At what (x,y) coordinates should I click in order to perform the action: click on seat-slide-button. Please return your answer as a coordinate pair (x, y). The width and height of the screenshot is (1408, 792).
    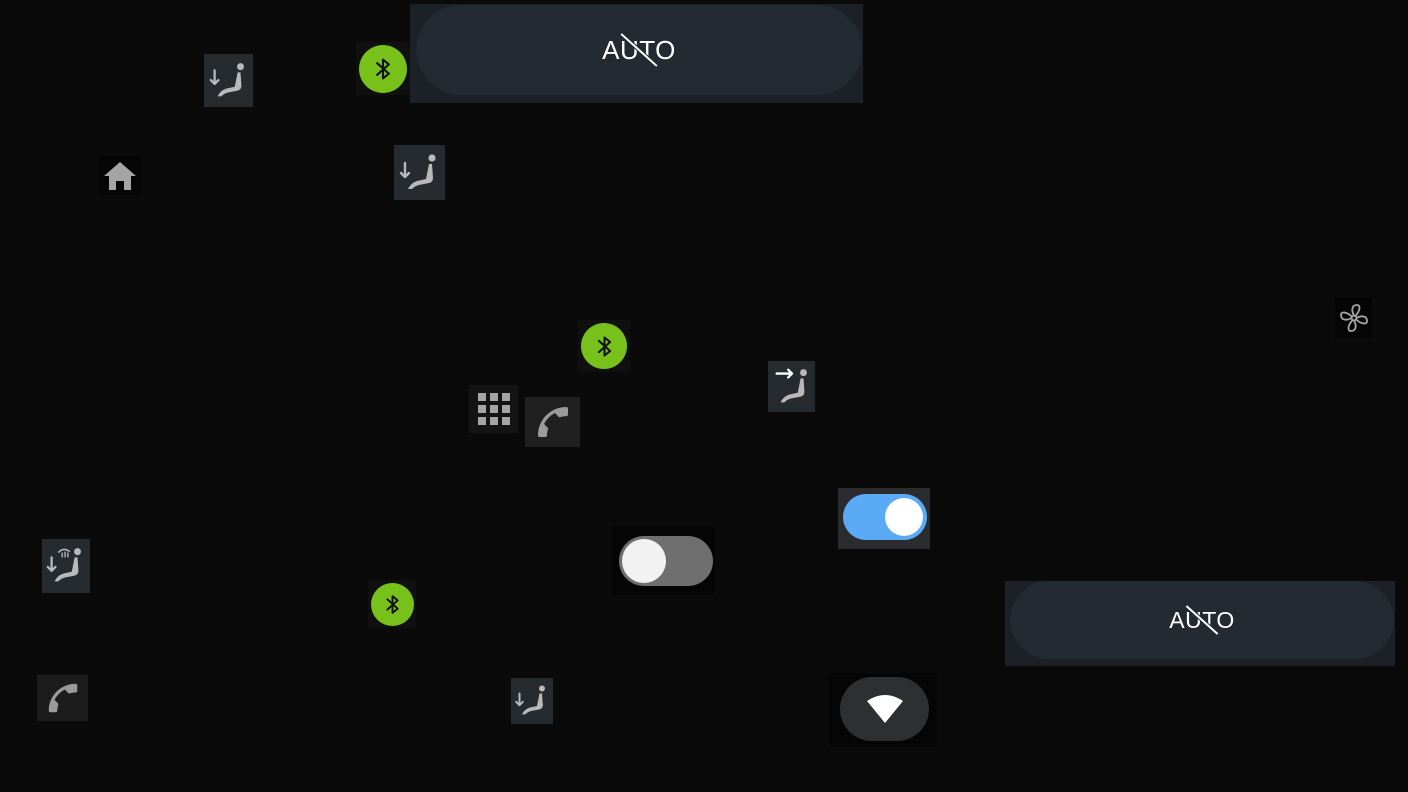
    Looking at the image, I should click on (791, 386).